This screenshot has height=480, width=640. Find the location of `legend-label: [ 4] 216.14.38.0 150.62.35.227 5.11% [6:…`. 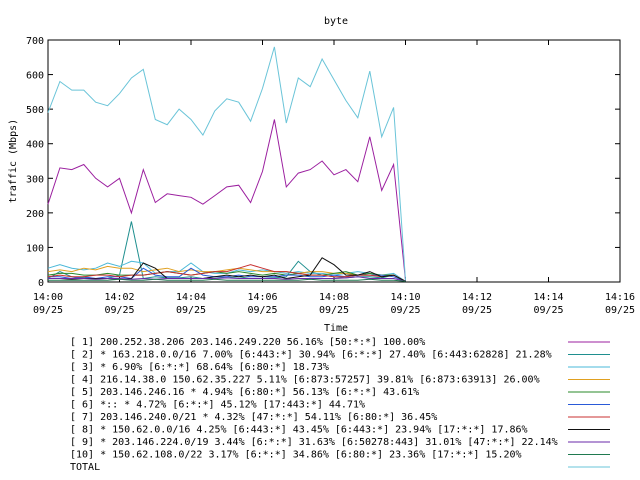

legend-label: [ 4] 216.14.38.0 150.62.35.227 5.11% [6:… is located at coordinates (305, 380).